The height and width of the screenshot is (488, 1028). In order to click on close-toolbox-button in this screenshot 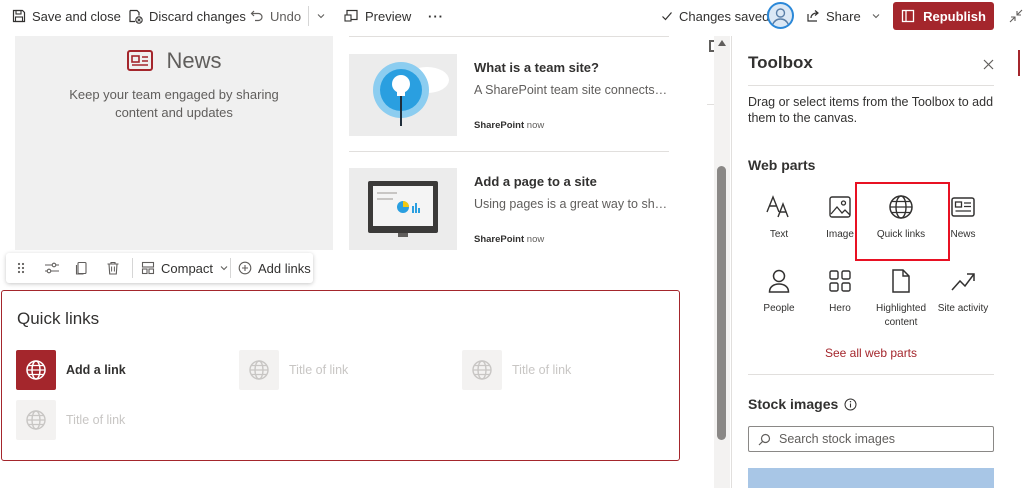, I will do `click(988, 64)`.